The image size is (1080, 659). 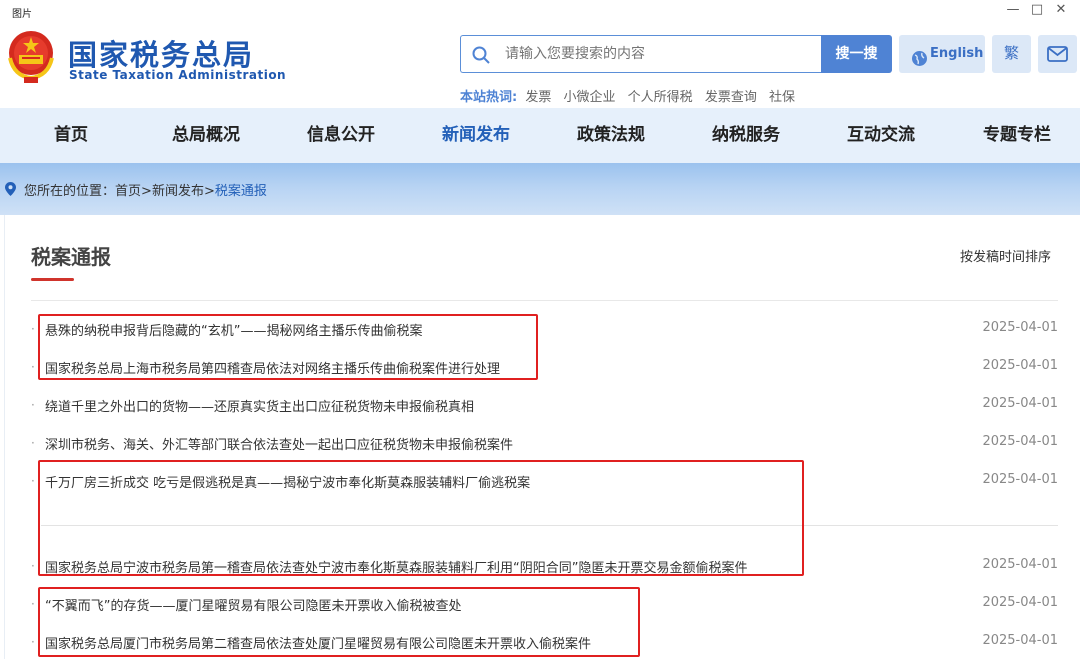 What do you see at coordinates (544, 300) in the screenshot?
I see `list-divider` at bounding box center [544, 300].